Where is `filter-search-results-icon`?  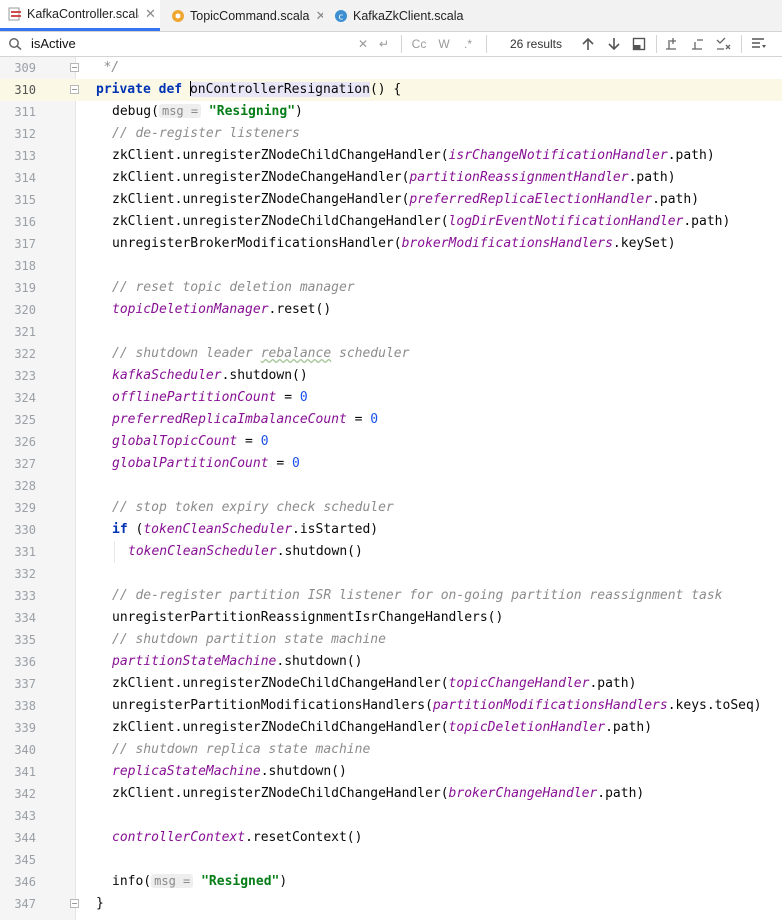 filter-search-results-icon is located at coordinates (759, 44).